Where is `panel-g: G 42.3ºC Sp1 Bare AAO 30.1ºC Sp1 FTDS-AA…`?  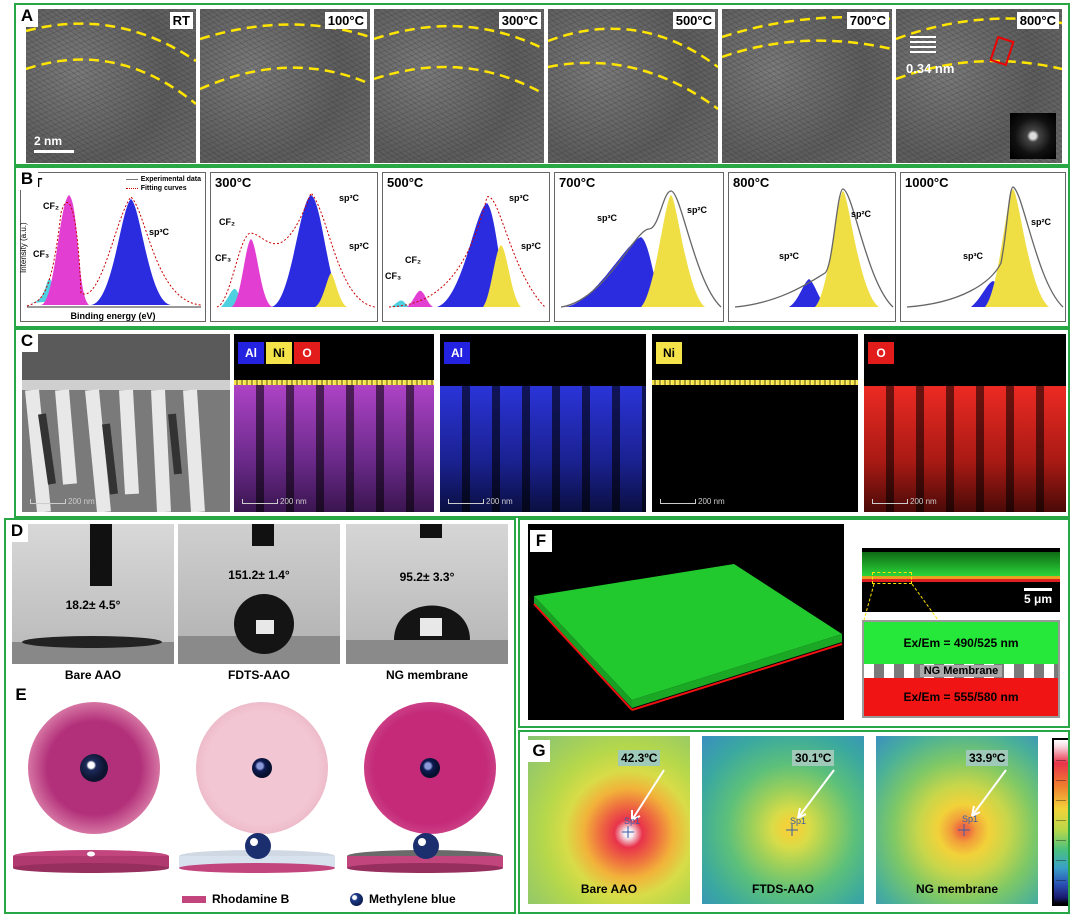
panel-g: G 42.3ºC Sp1 Bare AAO 30.1ºC Sp1 FTDS-AA… is located at coordinates (794, 822).